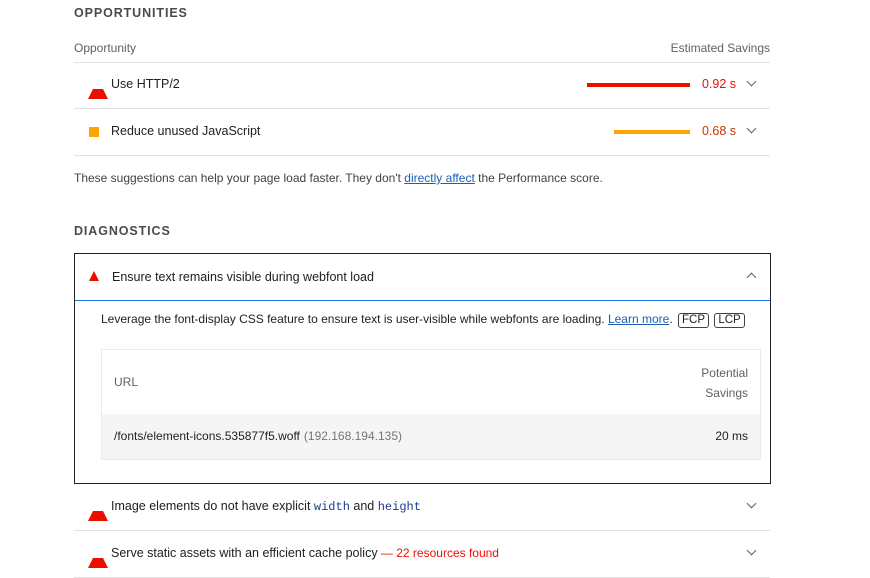 The width and height of the screenshot is (870, 578). What do you see at coordinates (126, 382) in the screenshot?
I see `url-column-header: URL` at bounding box center [126, 382].